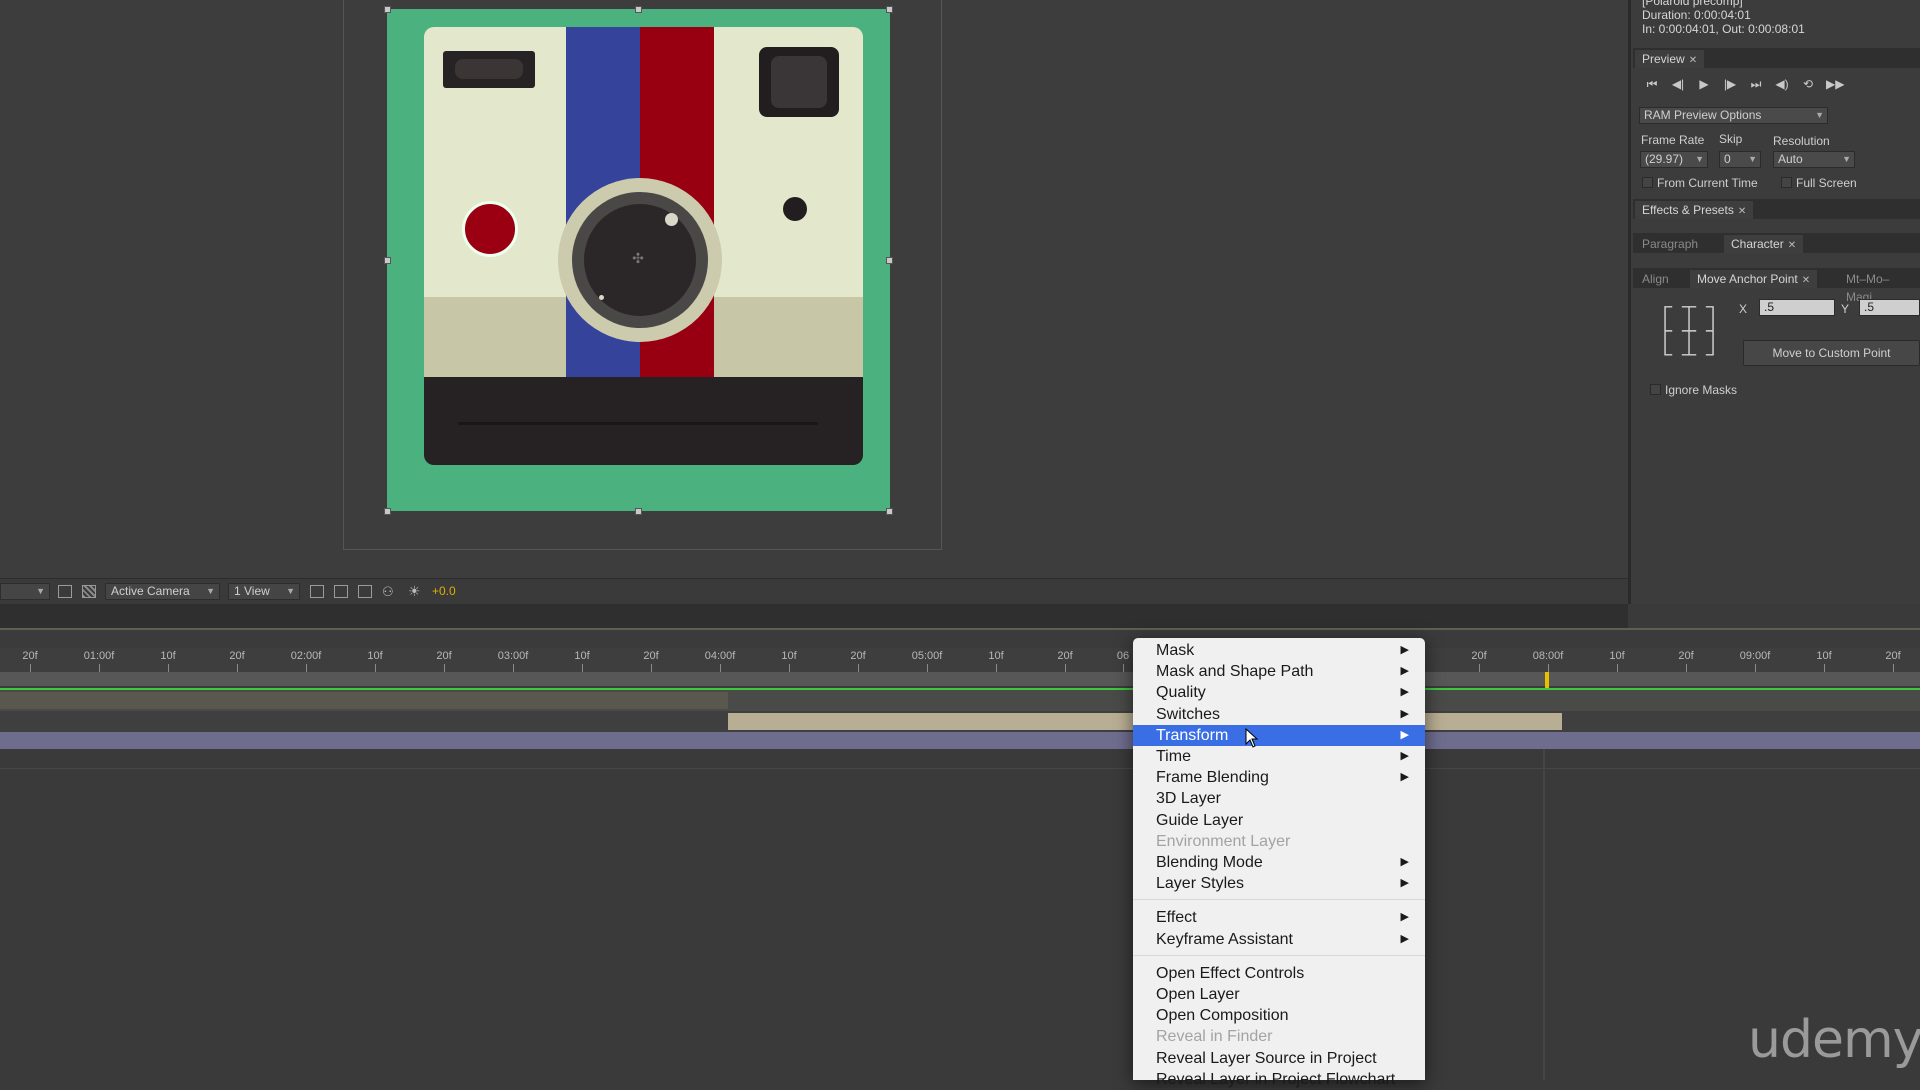  I want to click on menu-item-time: Time ▶, so click(1279, 756).